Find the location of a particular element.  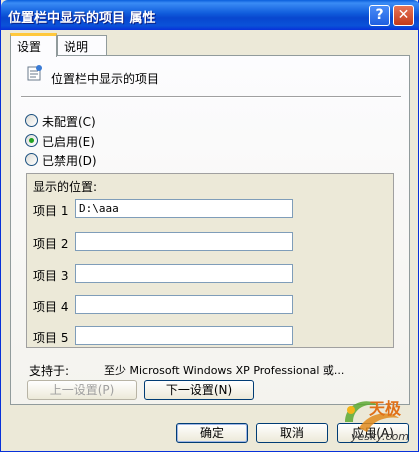

window-title: 位置栏中显示的项目 属性 is located at coordinates (82, 18).